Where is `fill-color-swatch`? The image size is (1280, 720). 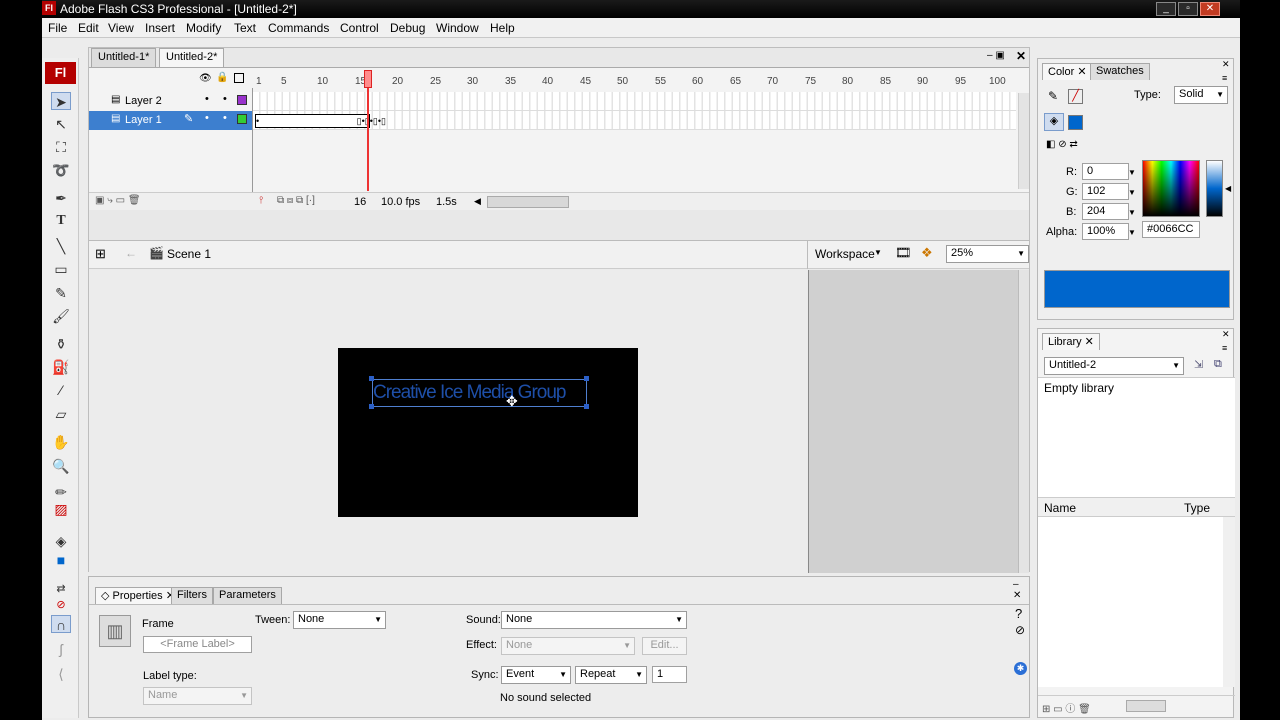
fill-color-swatch is located at coordinates (1075, 122).